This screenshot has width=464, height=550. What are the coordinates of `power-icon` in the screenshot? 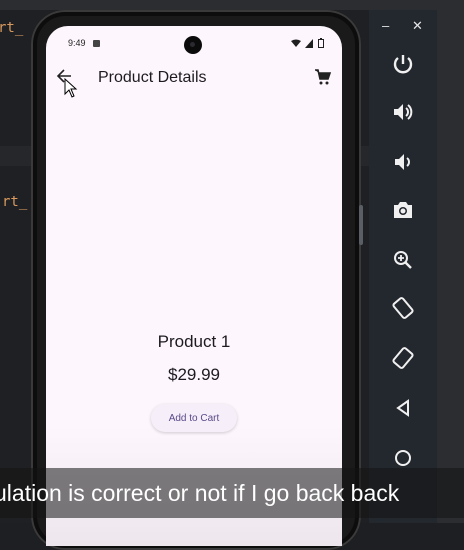 It's located at (403, 64).